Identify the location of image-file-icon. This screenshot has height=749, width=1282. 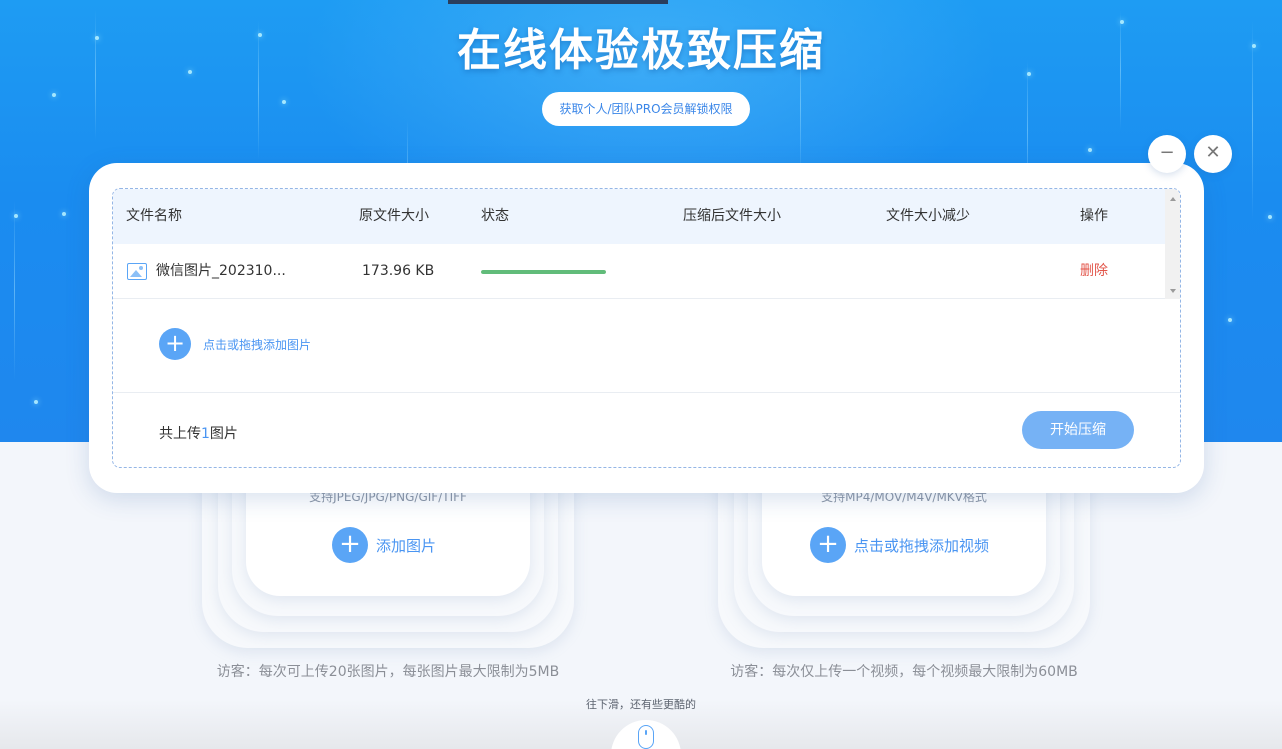
(137, 271).